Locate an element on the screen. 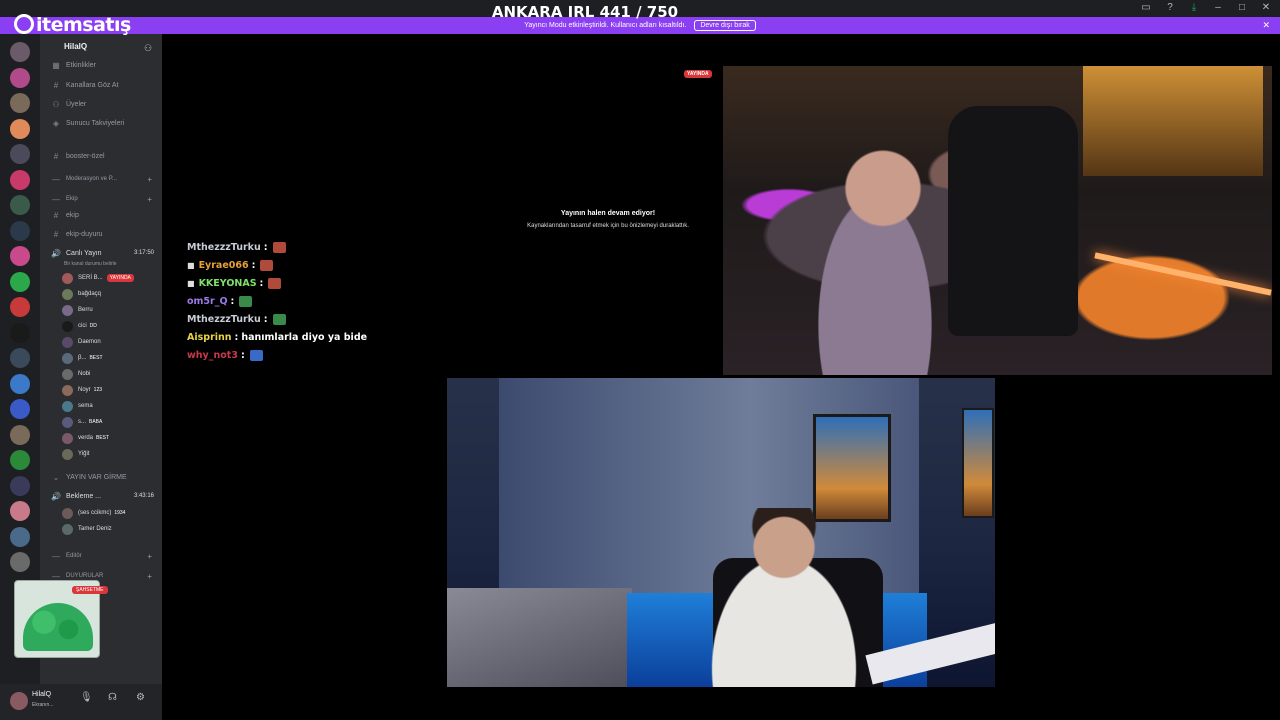  maximize-icon: □ is located at coordinates (1242, 7).